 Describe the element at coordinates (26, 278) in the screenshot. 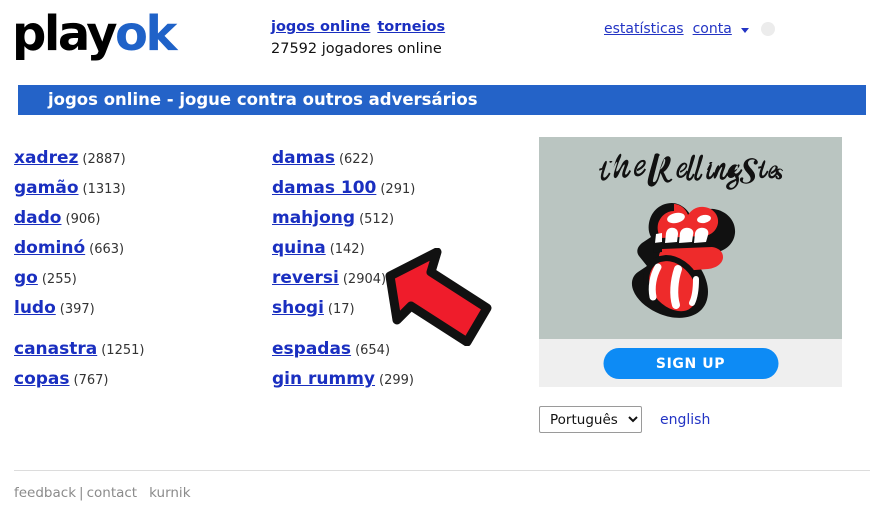

I see `game-link-go: go` at that location.